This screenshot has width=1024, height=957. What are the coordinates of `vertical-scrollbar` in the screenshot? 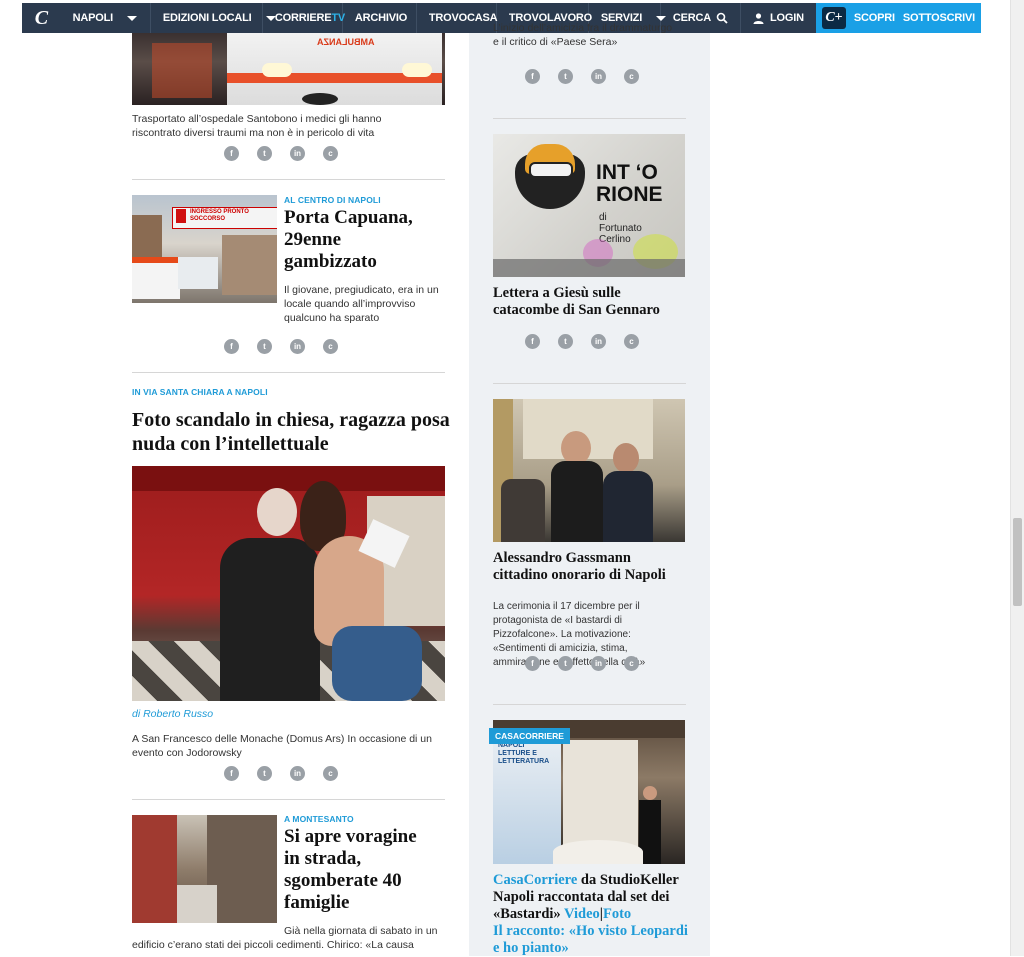 It's located at (1017, 478).